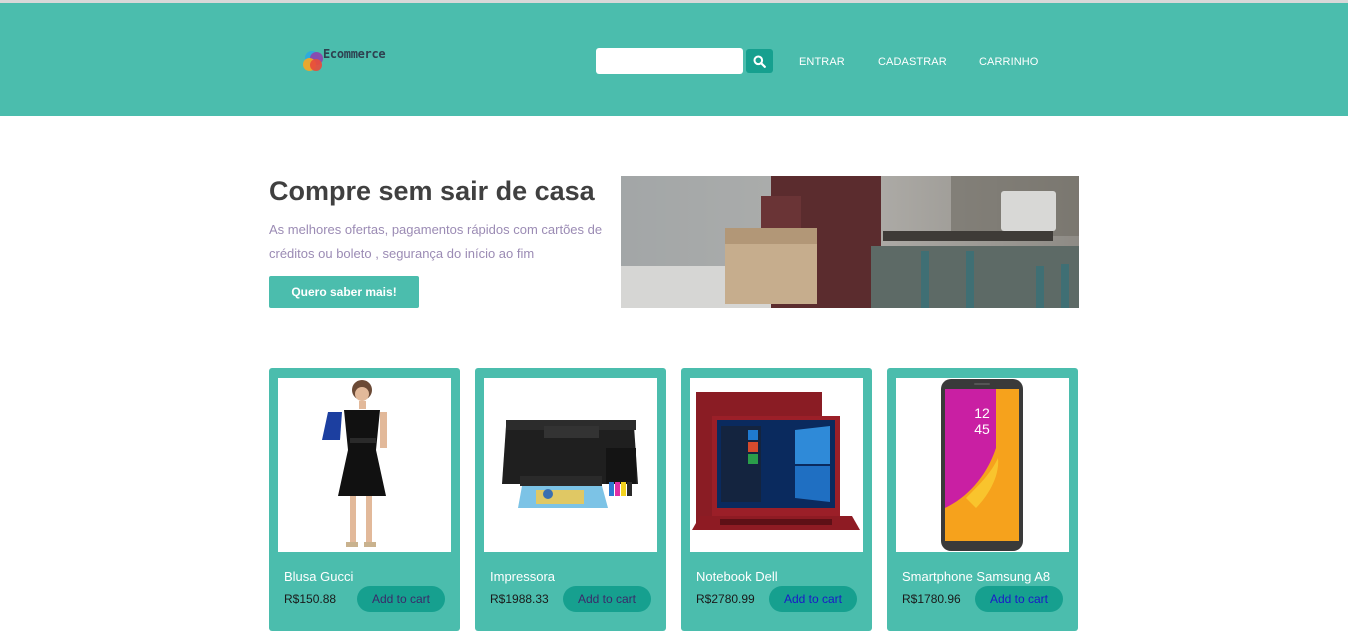  What do you see at coordinates (982, 413) in the screenshot?
I see `svg-text: 12` at bounding box center [982, 413].